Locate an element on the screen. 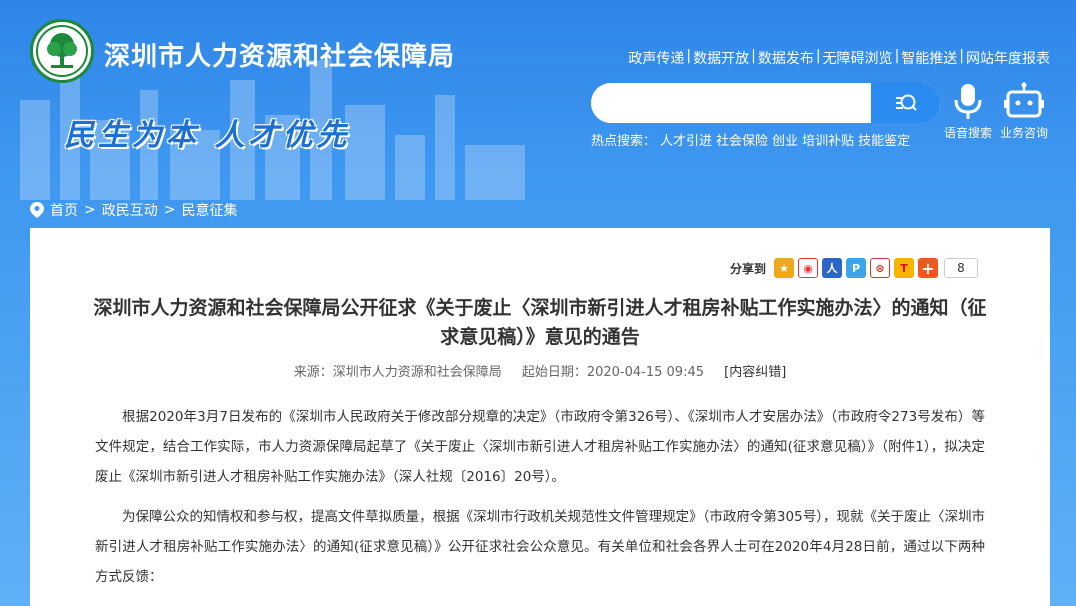  top-link-accessibility: 无障碍浏览 is located at coordinates (858, 58).